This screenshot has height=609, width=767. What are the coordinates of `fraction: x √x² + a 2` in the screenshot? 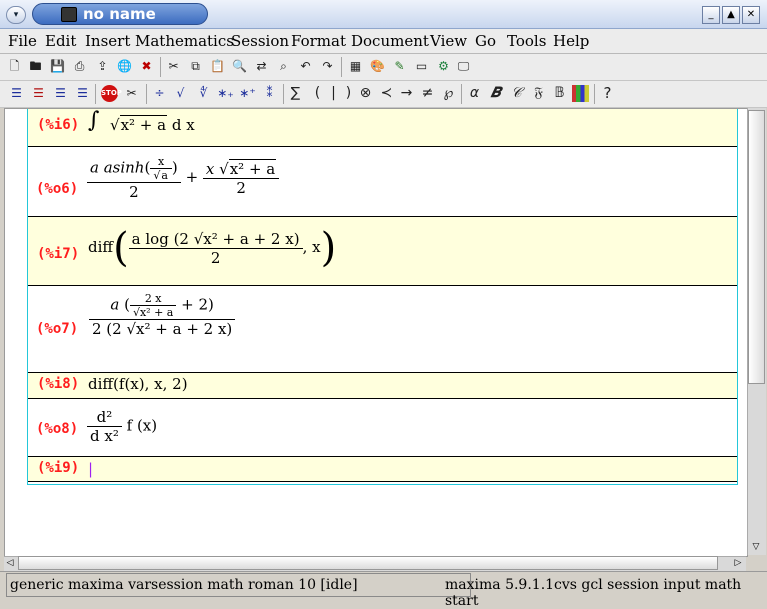 It's located at (241, 177).